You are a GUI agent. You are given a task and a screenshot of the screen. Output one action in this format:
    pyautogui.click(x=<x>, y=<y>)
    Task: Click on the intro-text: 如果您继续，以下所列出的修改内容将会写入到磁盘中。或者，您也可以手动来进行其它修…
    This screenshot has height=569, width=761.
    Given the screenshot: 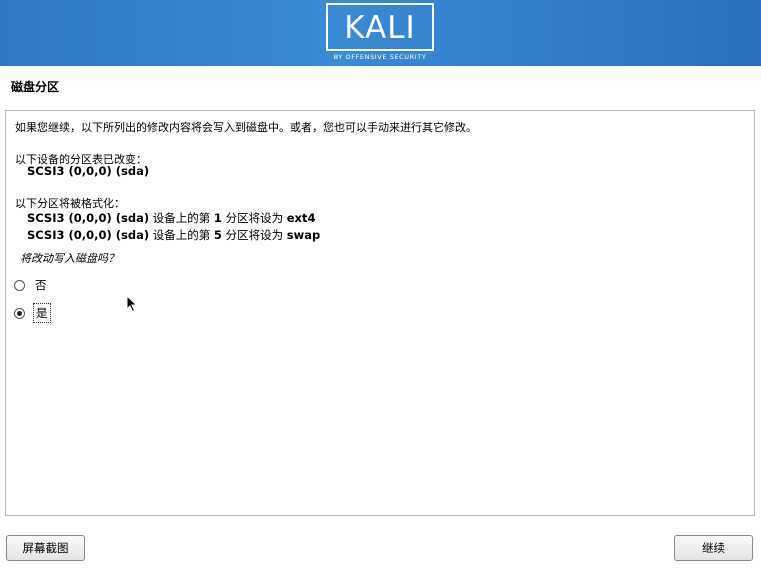 What is the action you would take?
    pyautogui.click(x=246, y=127)
    